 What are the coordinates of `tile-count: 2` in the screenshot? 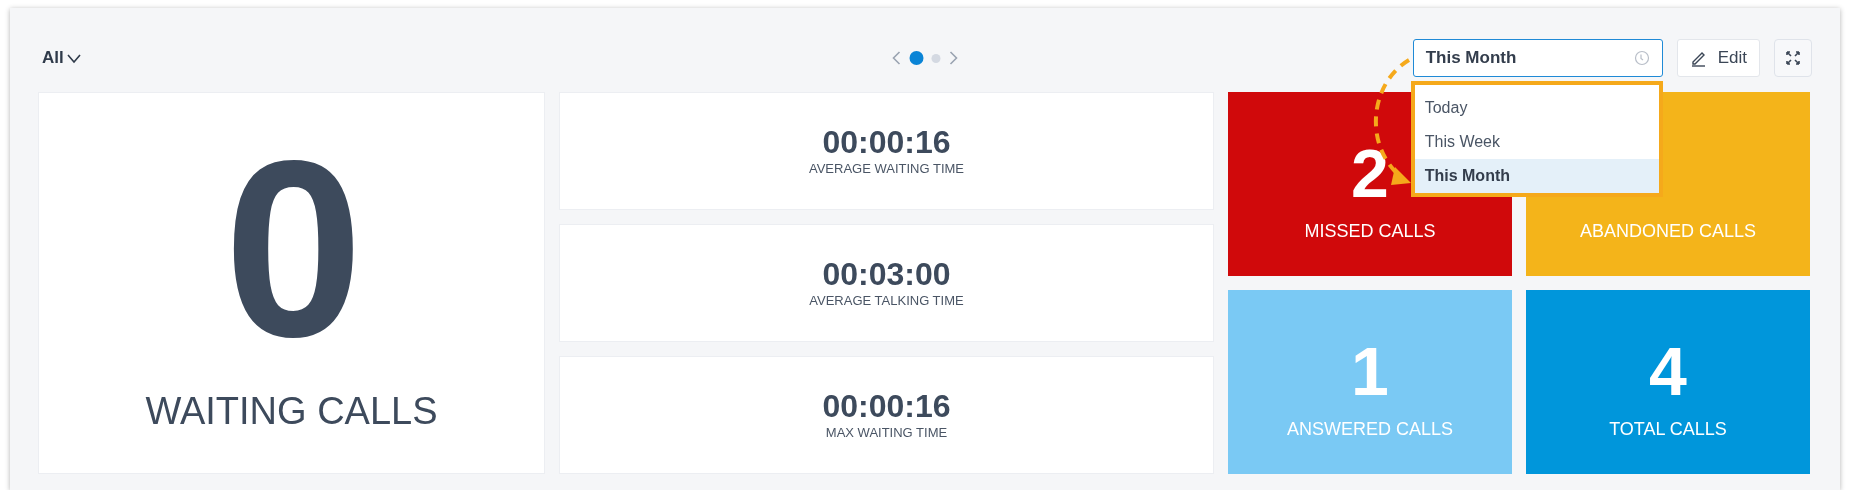 It's located at (1370, 173).